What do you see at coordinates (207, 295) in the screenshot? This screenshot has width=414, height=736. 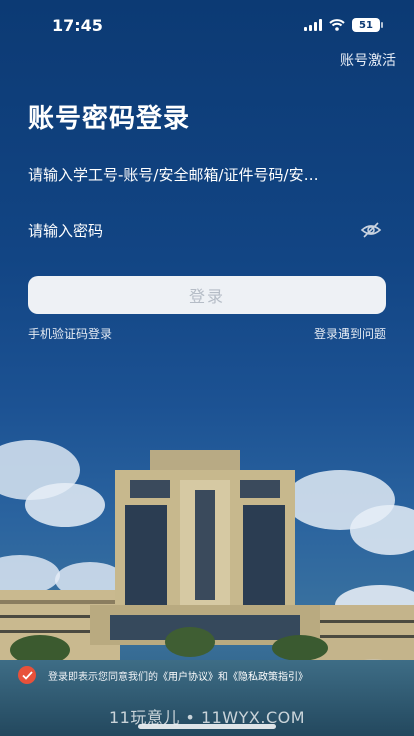 I see `login-button: 登录` at bounding box center [207, 295].